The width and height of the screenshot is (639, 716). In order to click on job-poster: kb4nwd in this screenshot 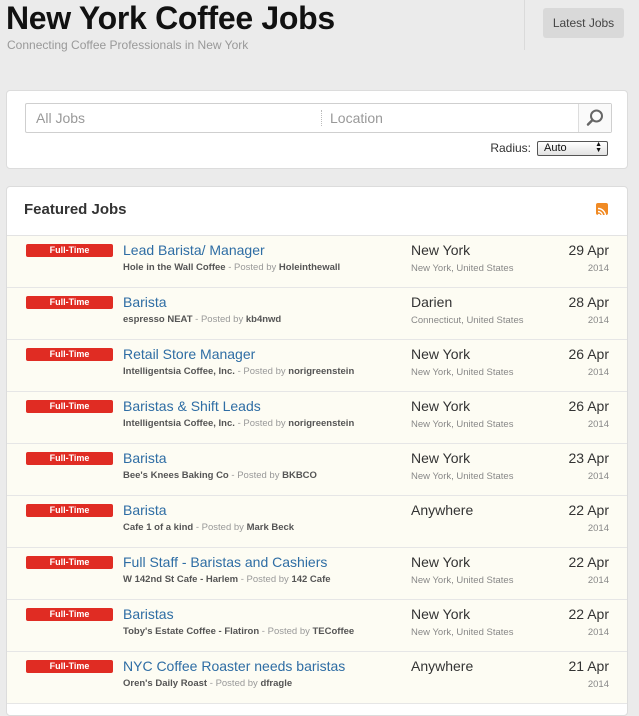, I will do `click(263, 319)`.